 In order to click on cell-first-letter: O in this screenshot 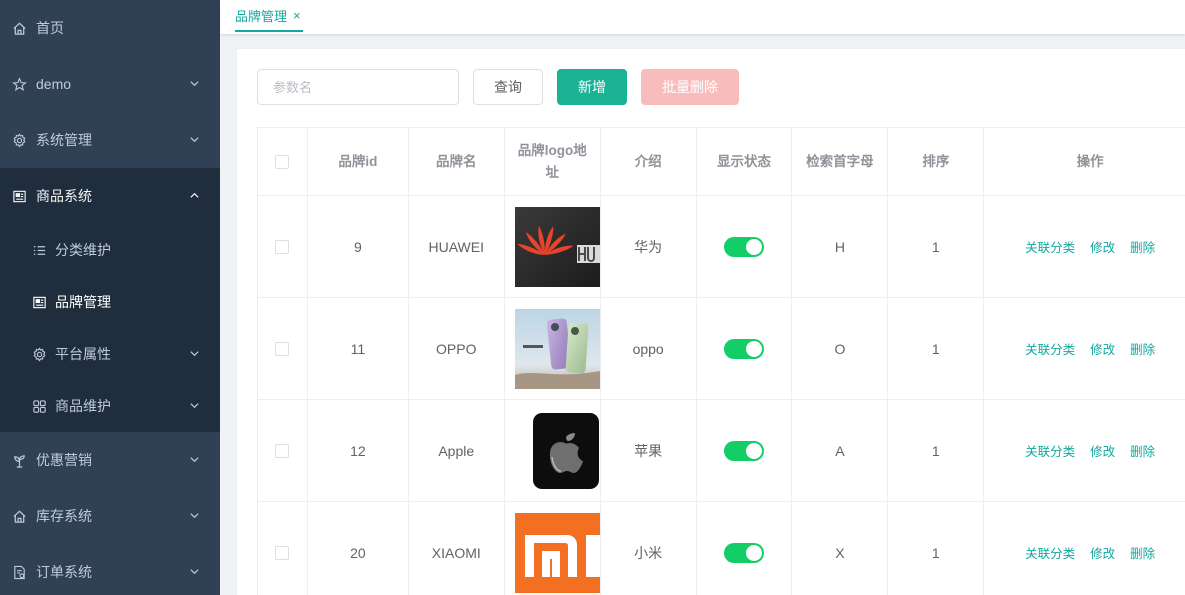, I will do `click(840, 348)`.